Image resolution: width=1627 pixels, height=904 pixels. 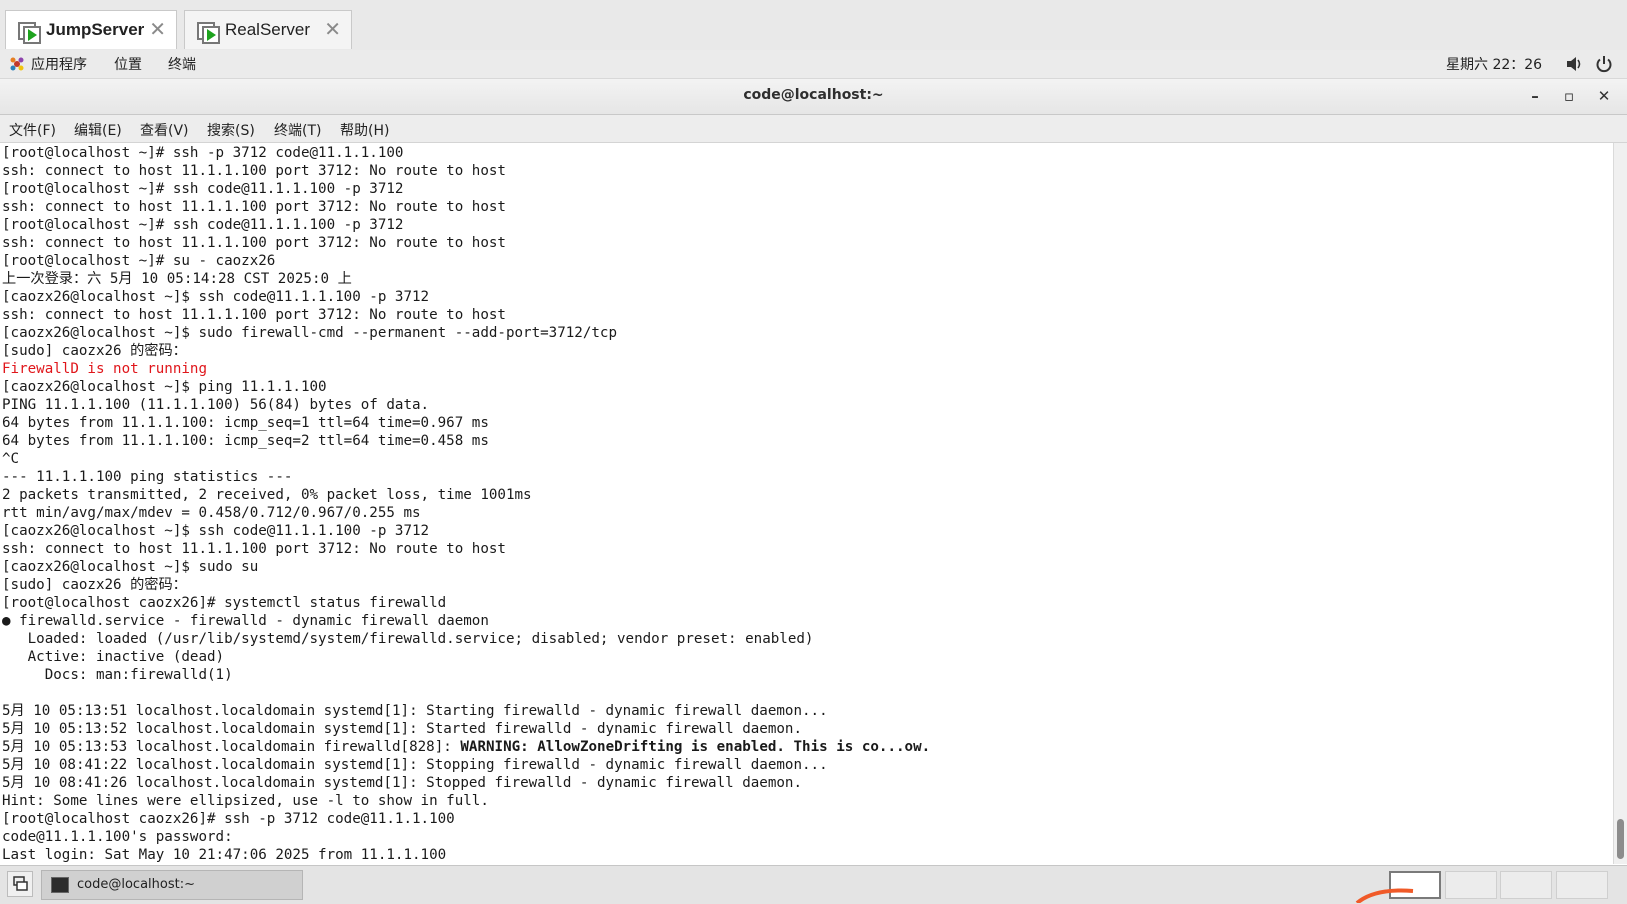 I want to click on scrollbar-thumb, so click(x=1620, y=839).